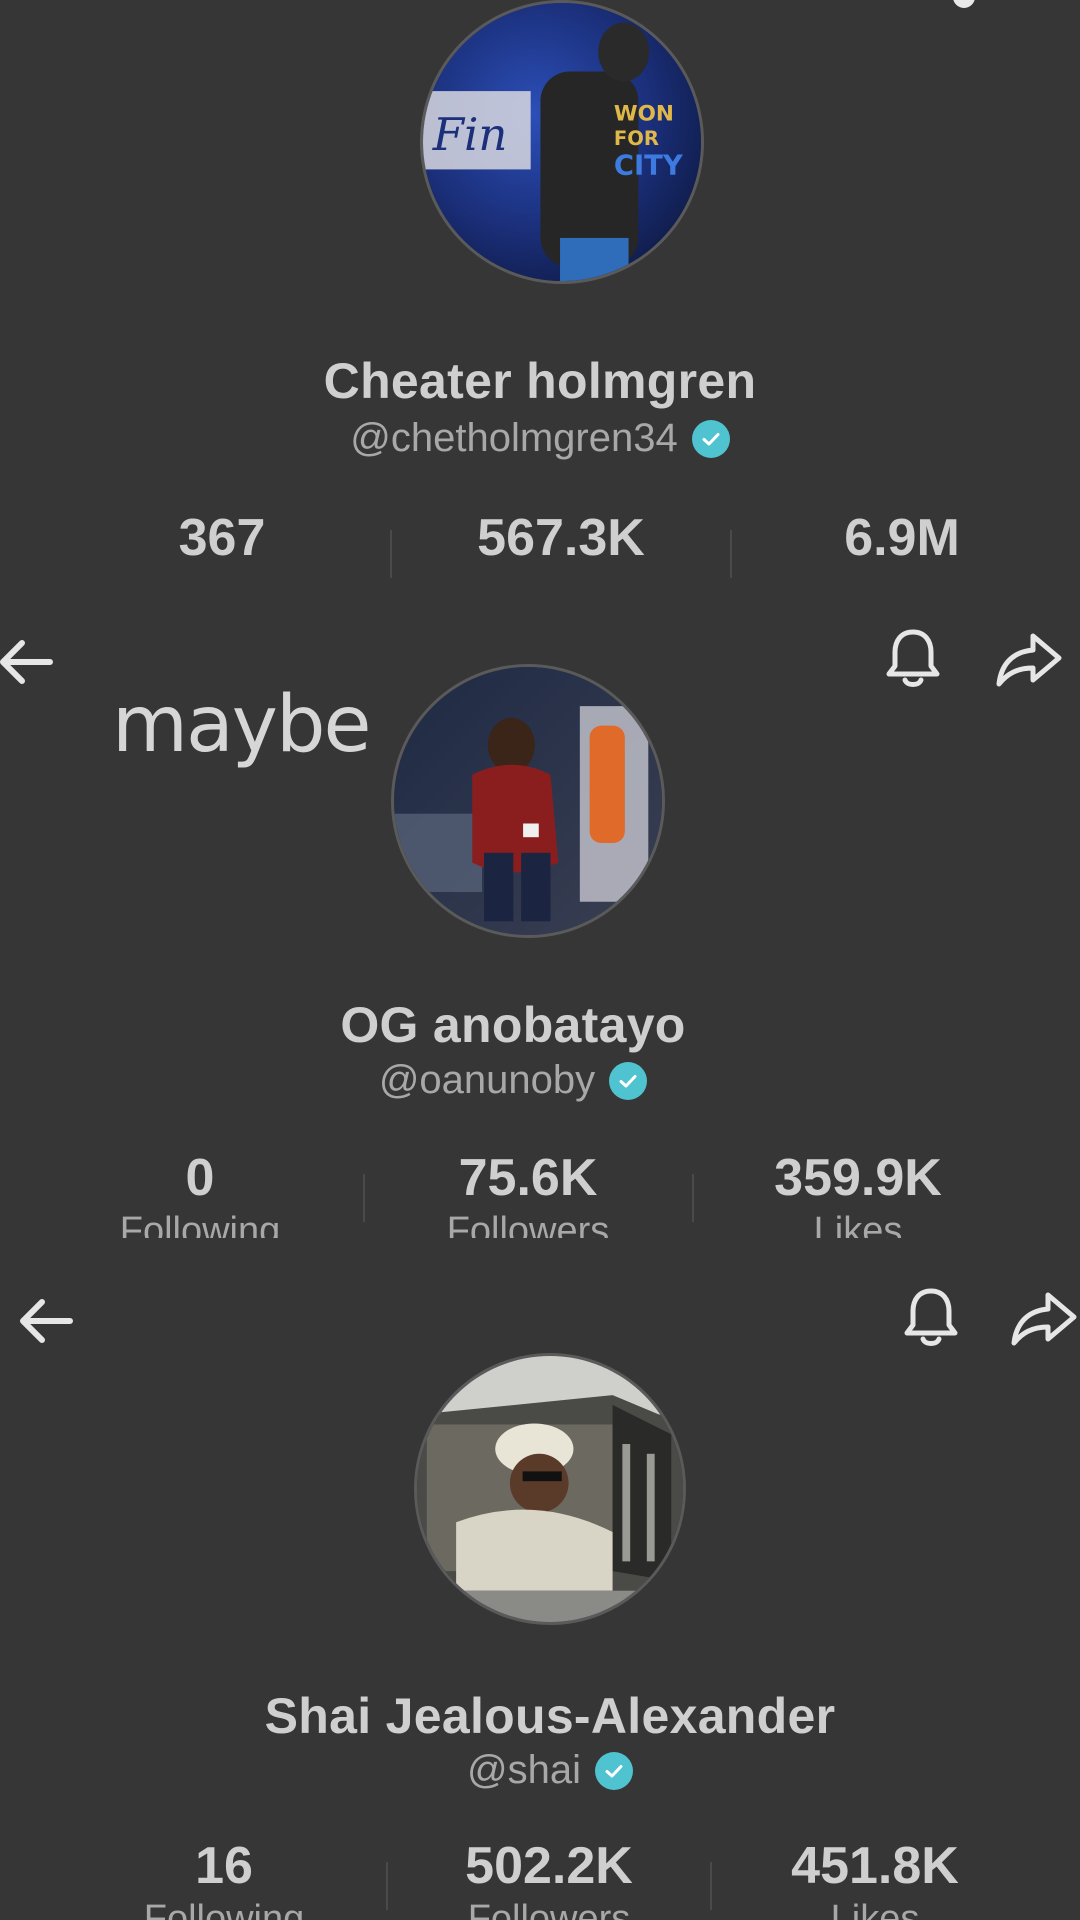 The height and width of the screenshot is (1920, 1080). I want to click on stat-value: 451.8K, so click(875, 1866).